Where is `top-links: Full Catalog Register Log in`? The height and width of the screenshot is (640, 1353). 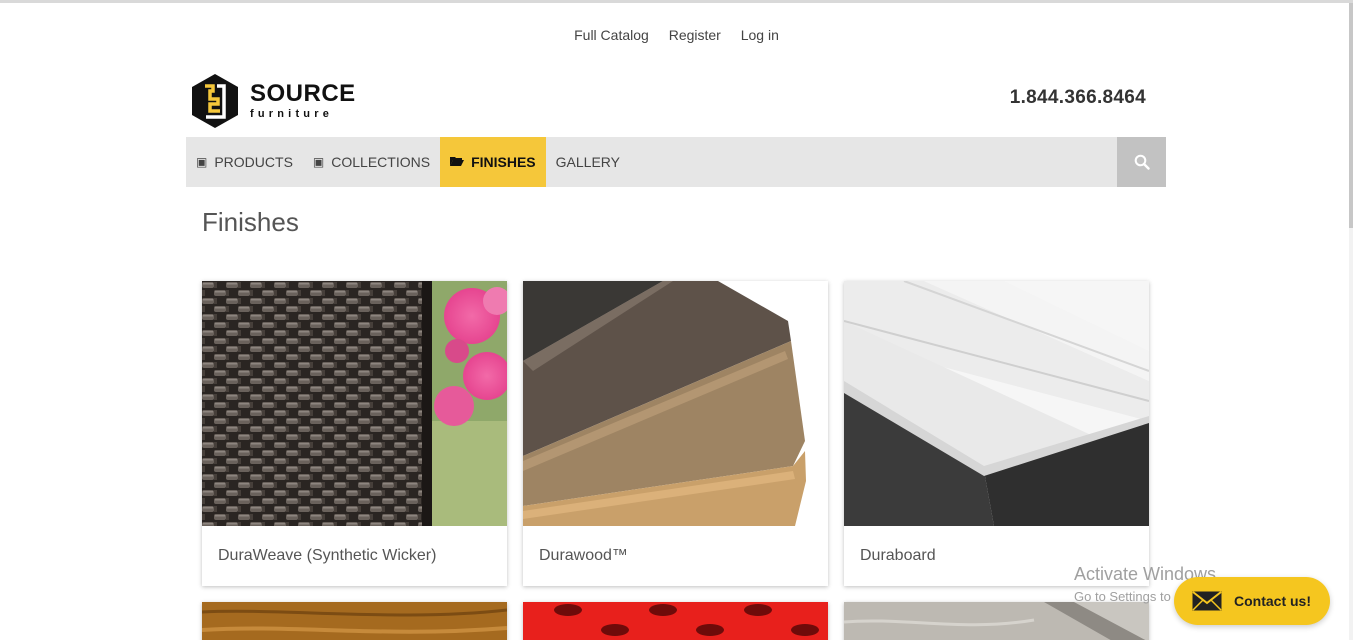 top-links: Full Catalog Register Log in is located at coordinates (676, 35).